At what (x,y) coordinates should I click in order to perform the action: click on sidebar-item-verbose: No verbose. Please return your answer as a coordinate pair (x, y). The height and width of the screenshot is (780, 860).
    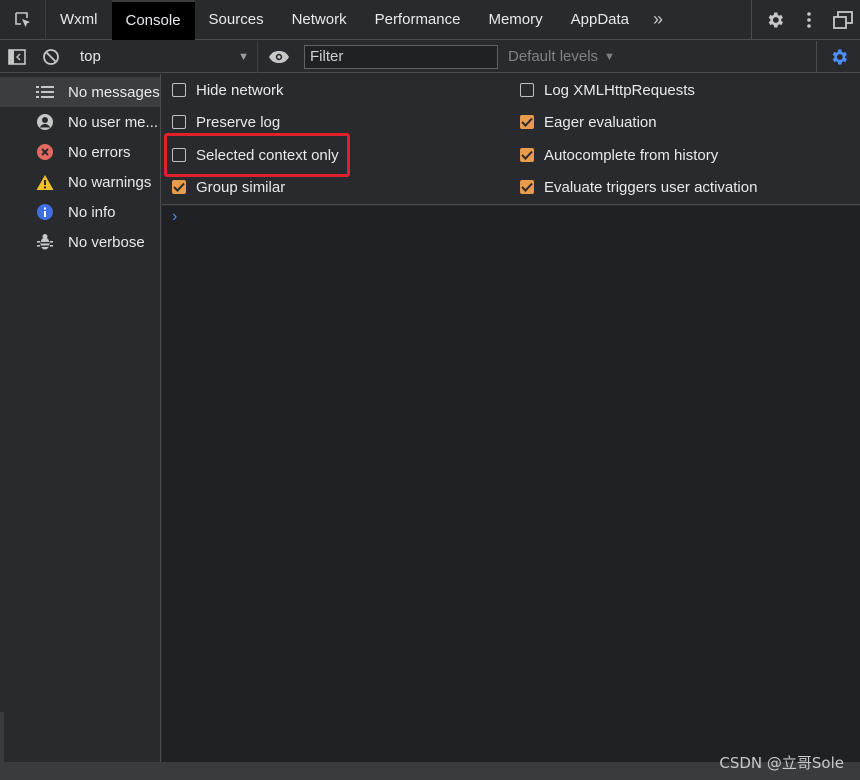
    Looking at the image, I should click on (80, 242).